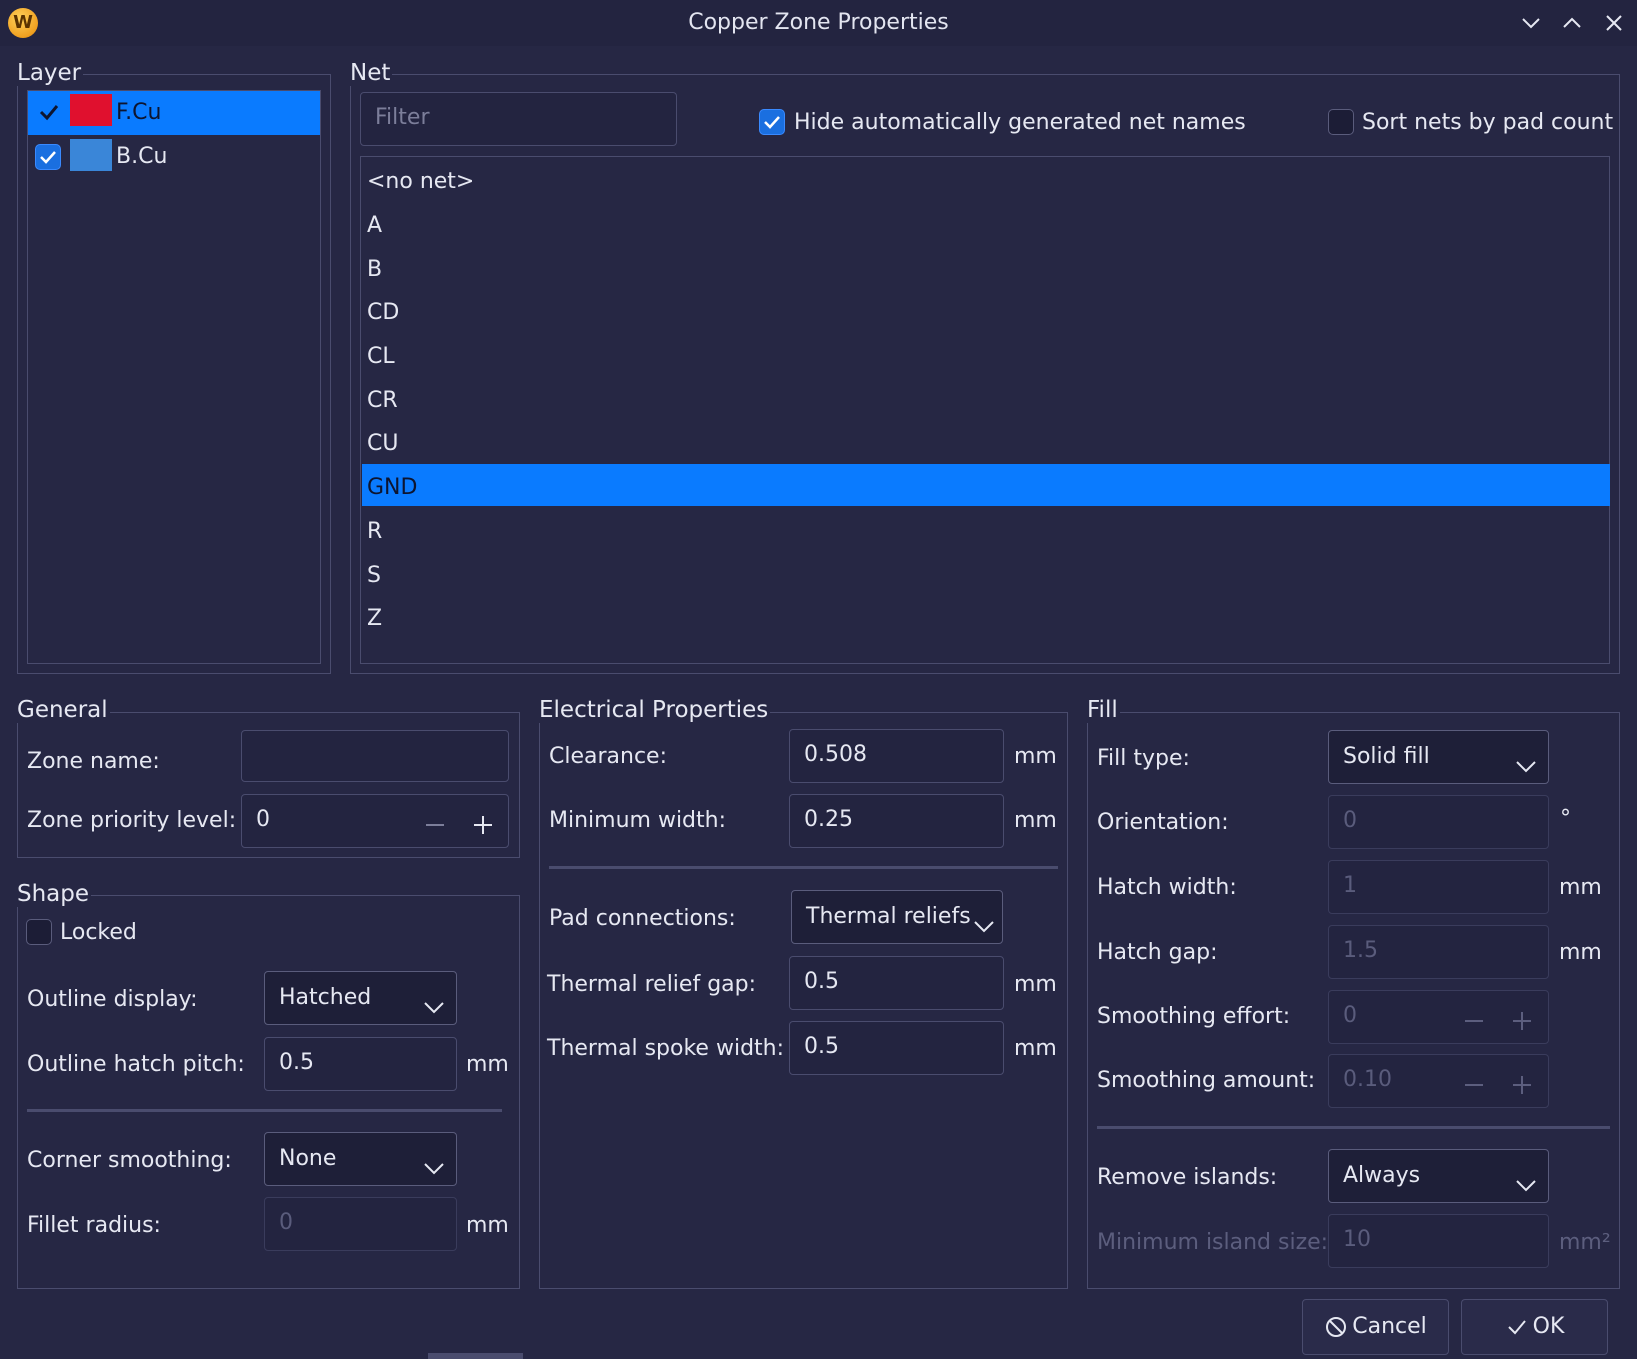  I want to click on thermal-gap-unit: mm, so click(1035, 984).